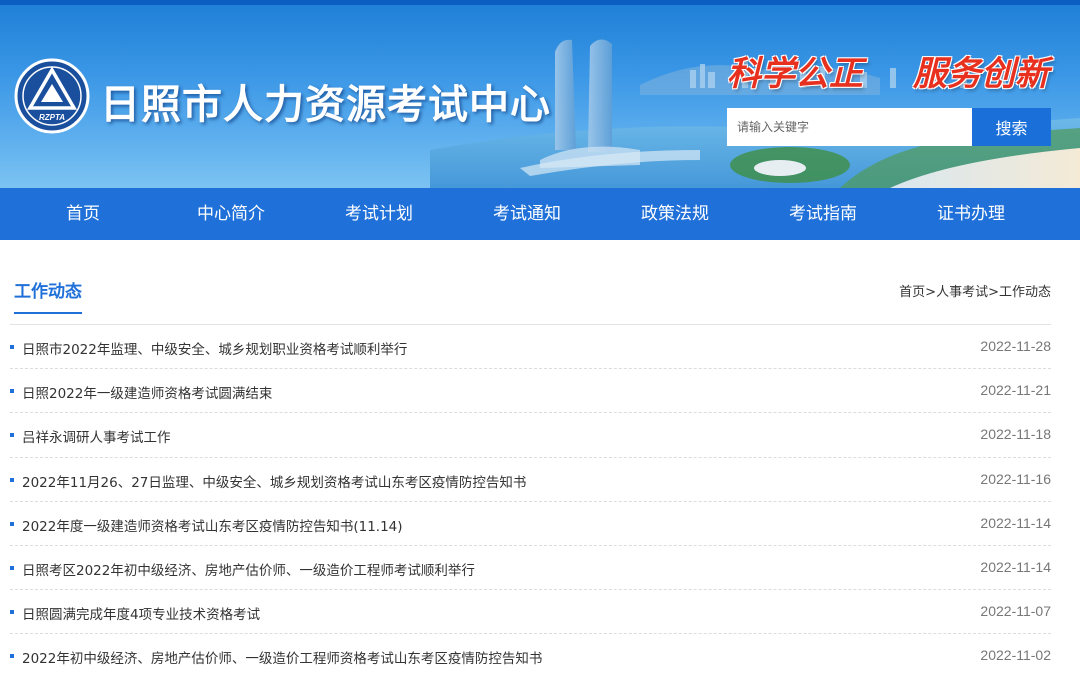 This screenshot has height=677, width=1080. What do you see at coordinates (83, 214) in the screenshot?
I see `nav-item-home: 首页` at bounding box center [83, 214].